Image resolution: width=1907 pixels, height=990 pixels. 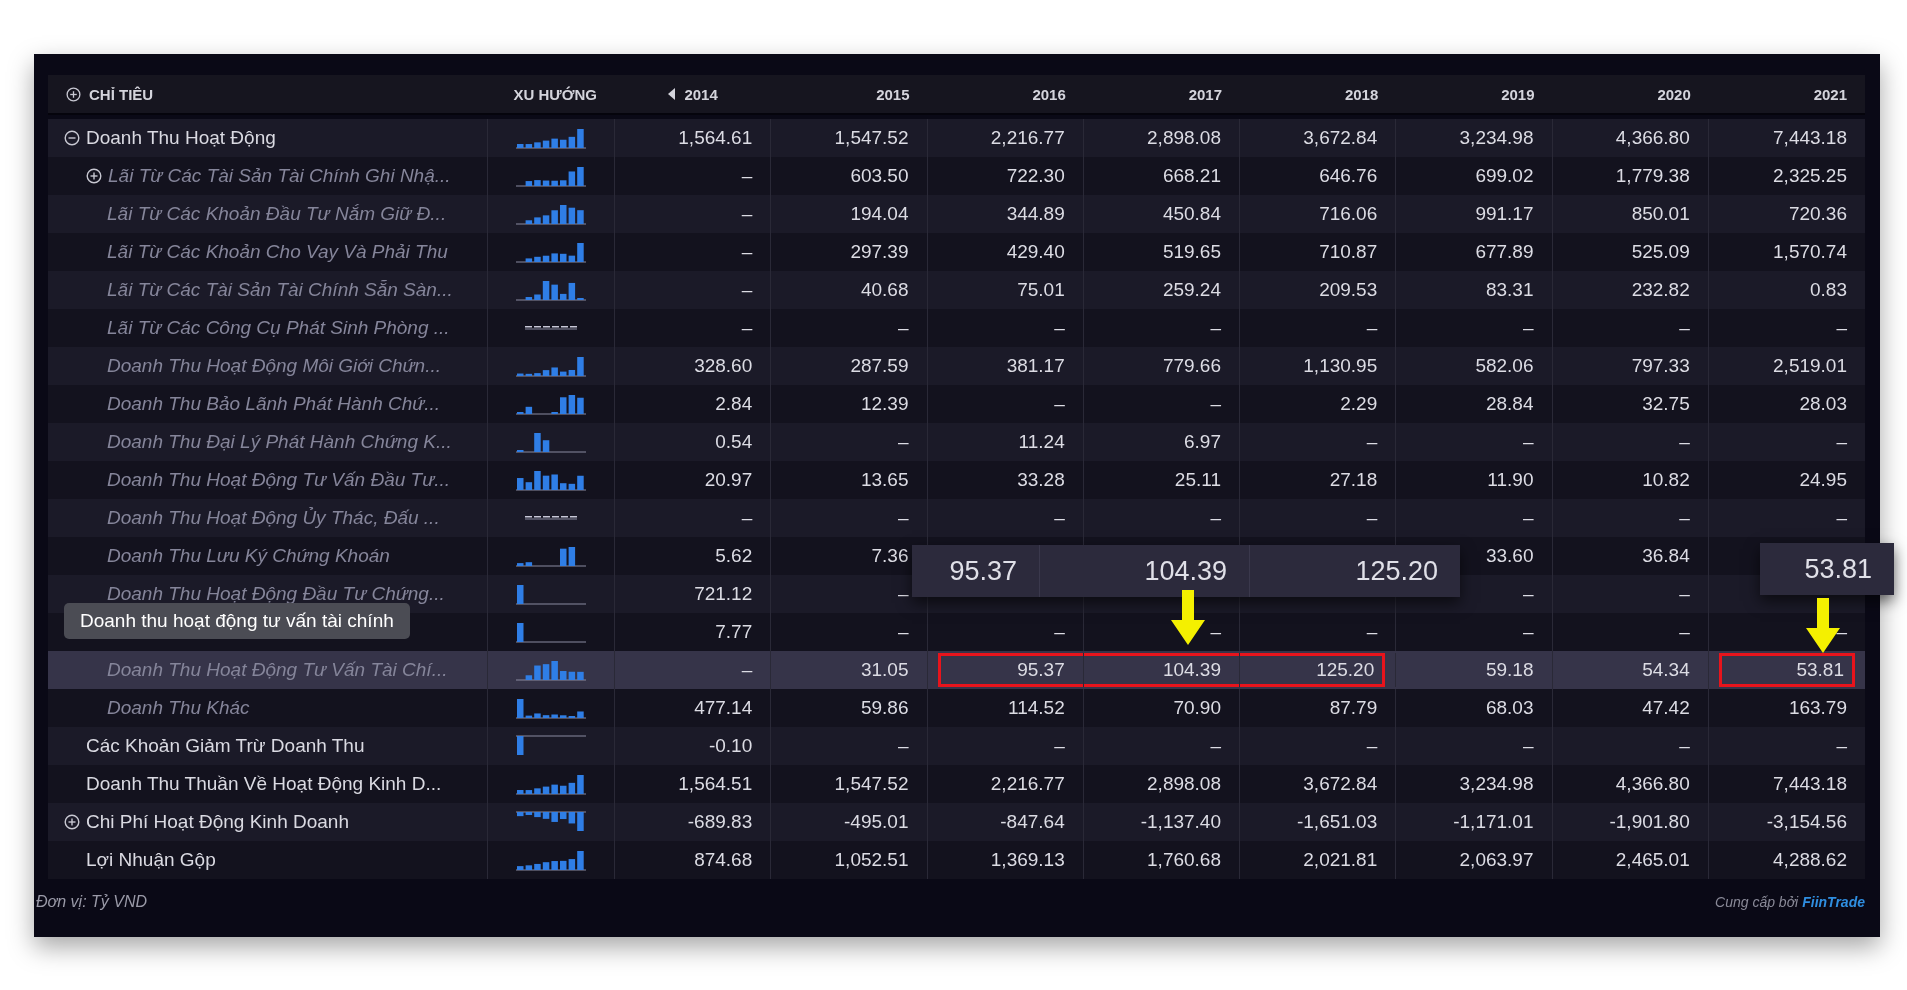 What do you see at coordinates (91, 902) in the screenshot?
I see `unit-note: Đơn vị: Tỷ VND` at bounding box center [91, 902].